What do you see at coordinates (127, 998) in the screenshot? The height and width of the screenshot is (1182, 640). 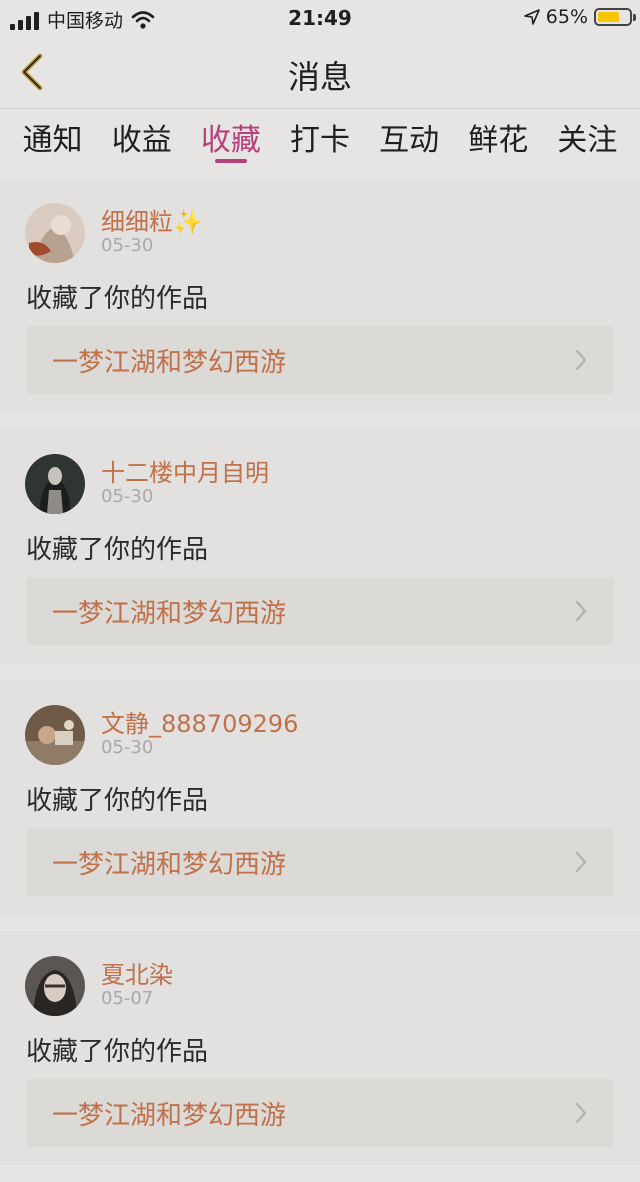 I see `timestamp: 05-07` at bounding box center [127, 998].